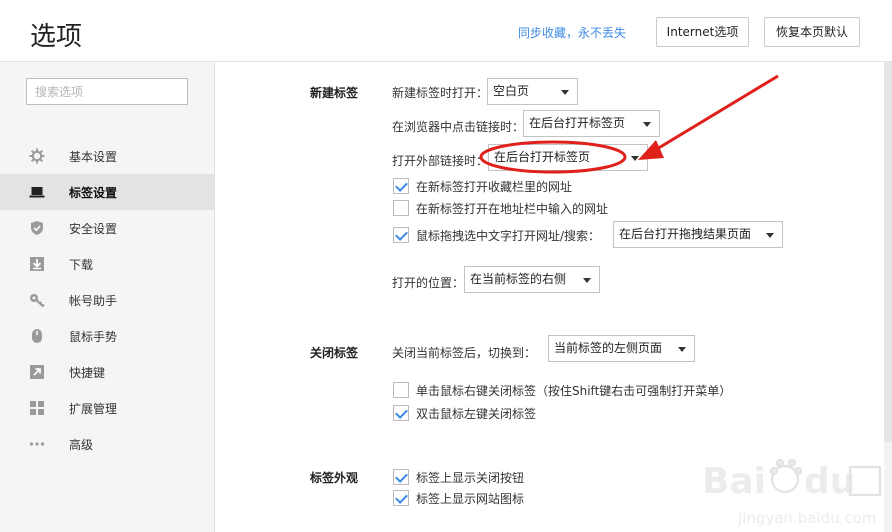 The width and height of the screenshot is (892, 532). Describe the element at coordinates (476, 414) in the screenshot. I see `double-click-close-label: 双击鼠标左键关闭标签` at that location.